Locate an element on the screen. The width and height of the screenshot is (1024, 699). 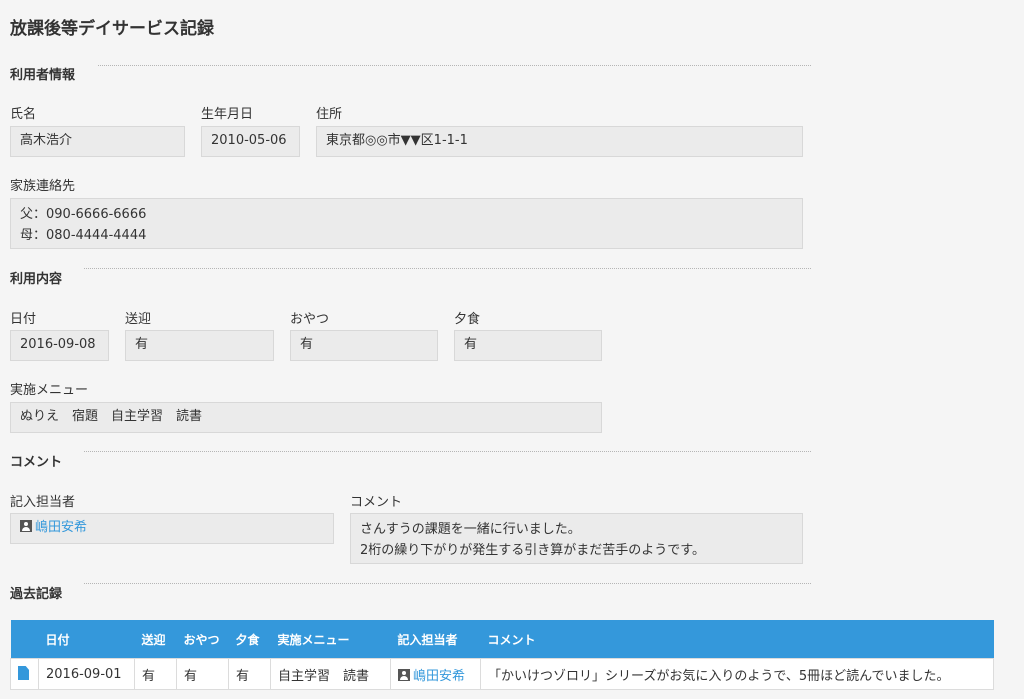
snack-field: 有 is located at coordinates (364, 345).